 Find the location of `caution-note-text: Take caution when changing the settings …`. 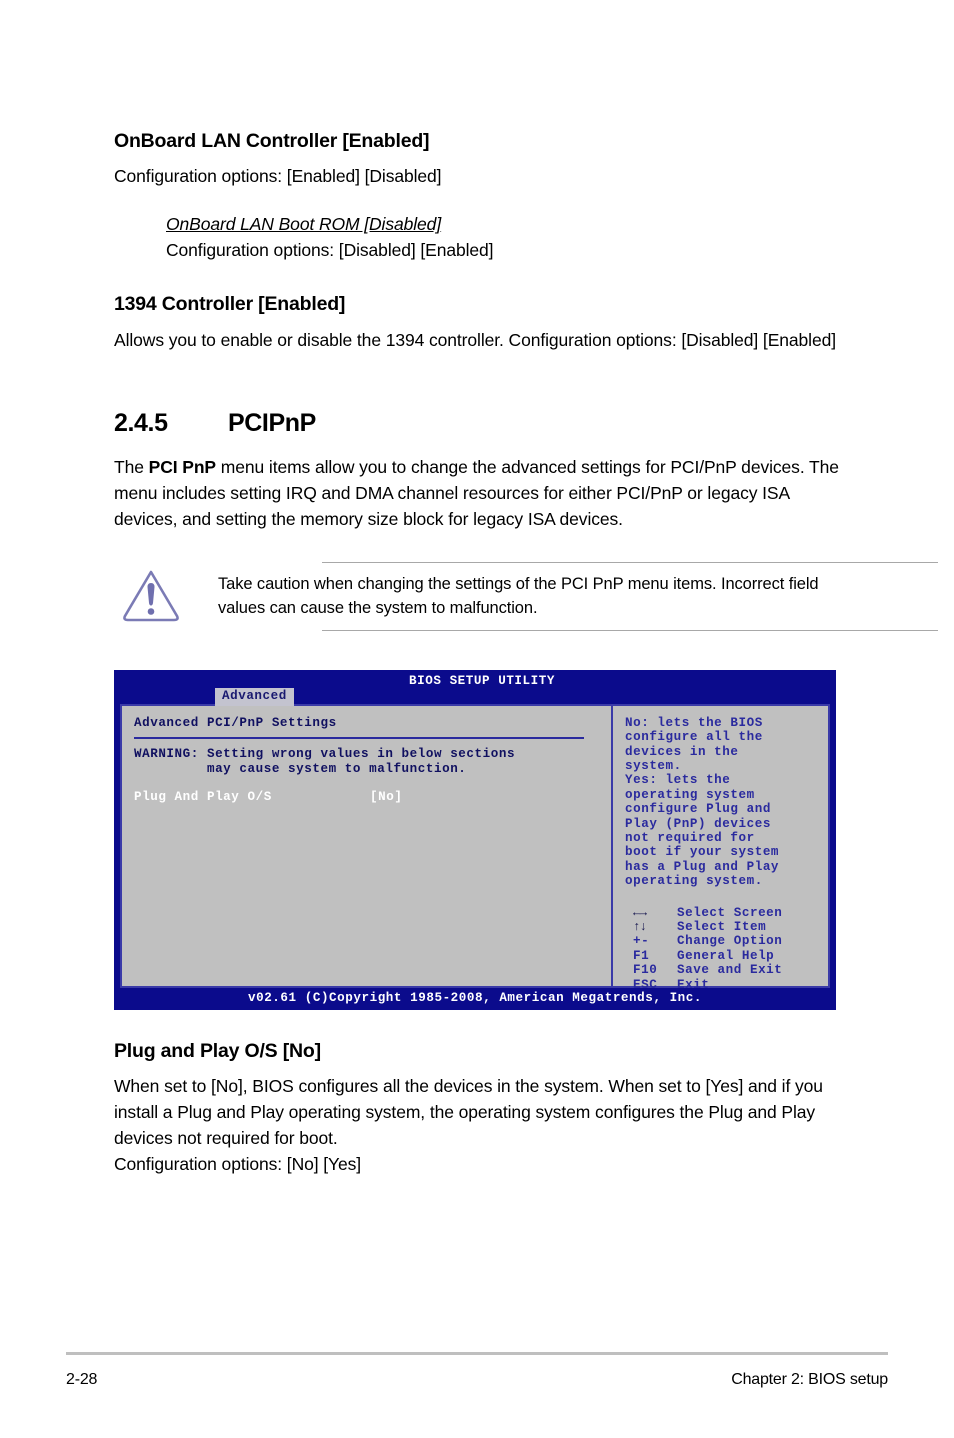

caution-note-text: Take caution when changing the settings … is located at coordinates (518, 595).